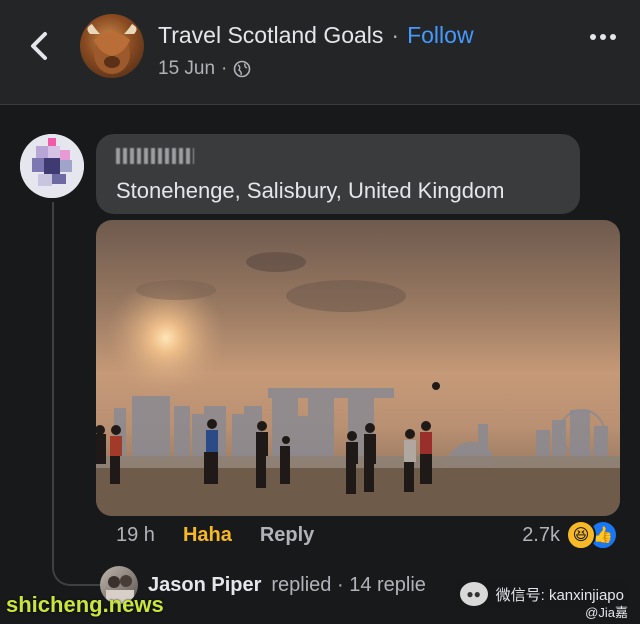  I want to click on post-date: 15 Jun, so click(186, 69).